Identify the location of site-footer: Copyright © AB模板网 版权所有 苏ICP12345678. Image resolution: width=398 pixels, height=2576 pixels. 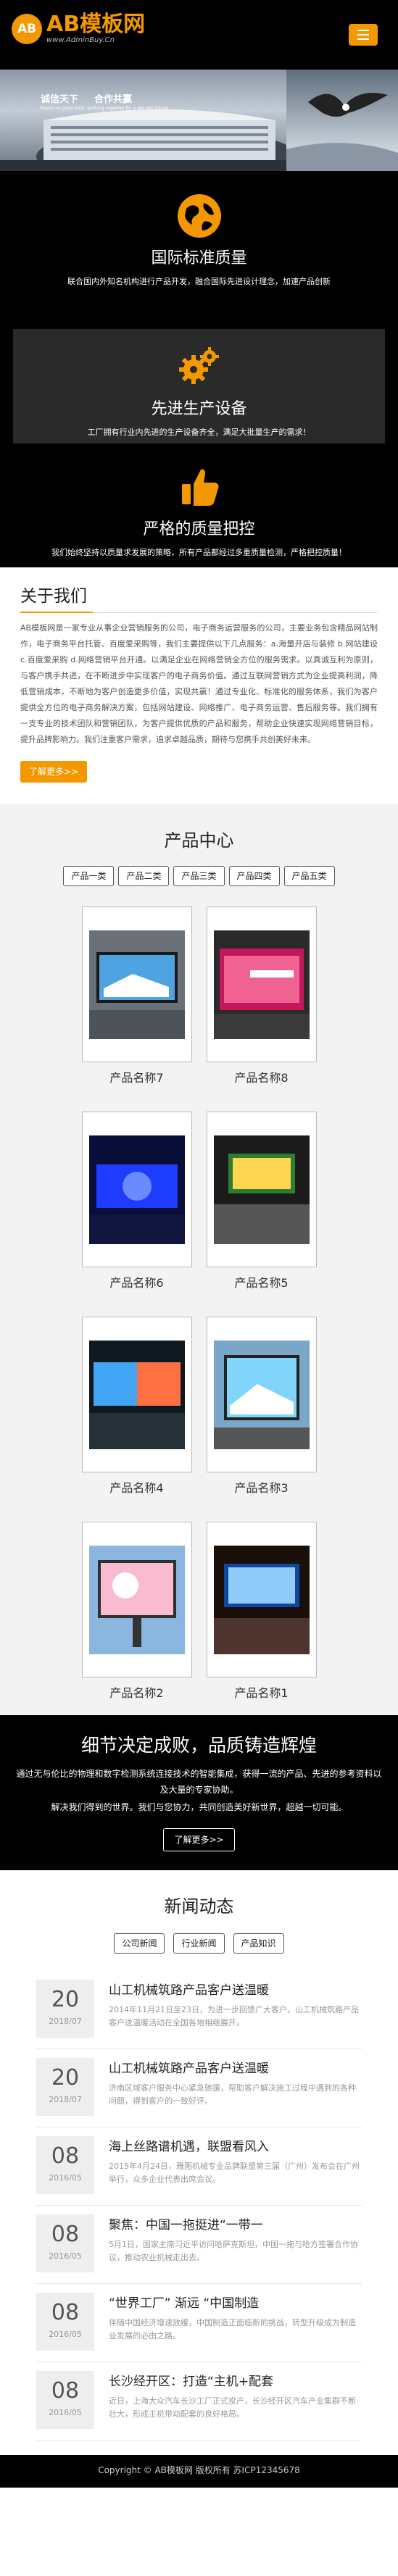
(199, 2471).